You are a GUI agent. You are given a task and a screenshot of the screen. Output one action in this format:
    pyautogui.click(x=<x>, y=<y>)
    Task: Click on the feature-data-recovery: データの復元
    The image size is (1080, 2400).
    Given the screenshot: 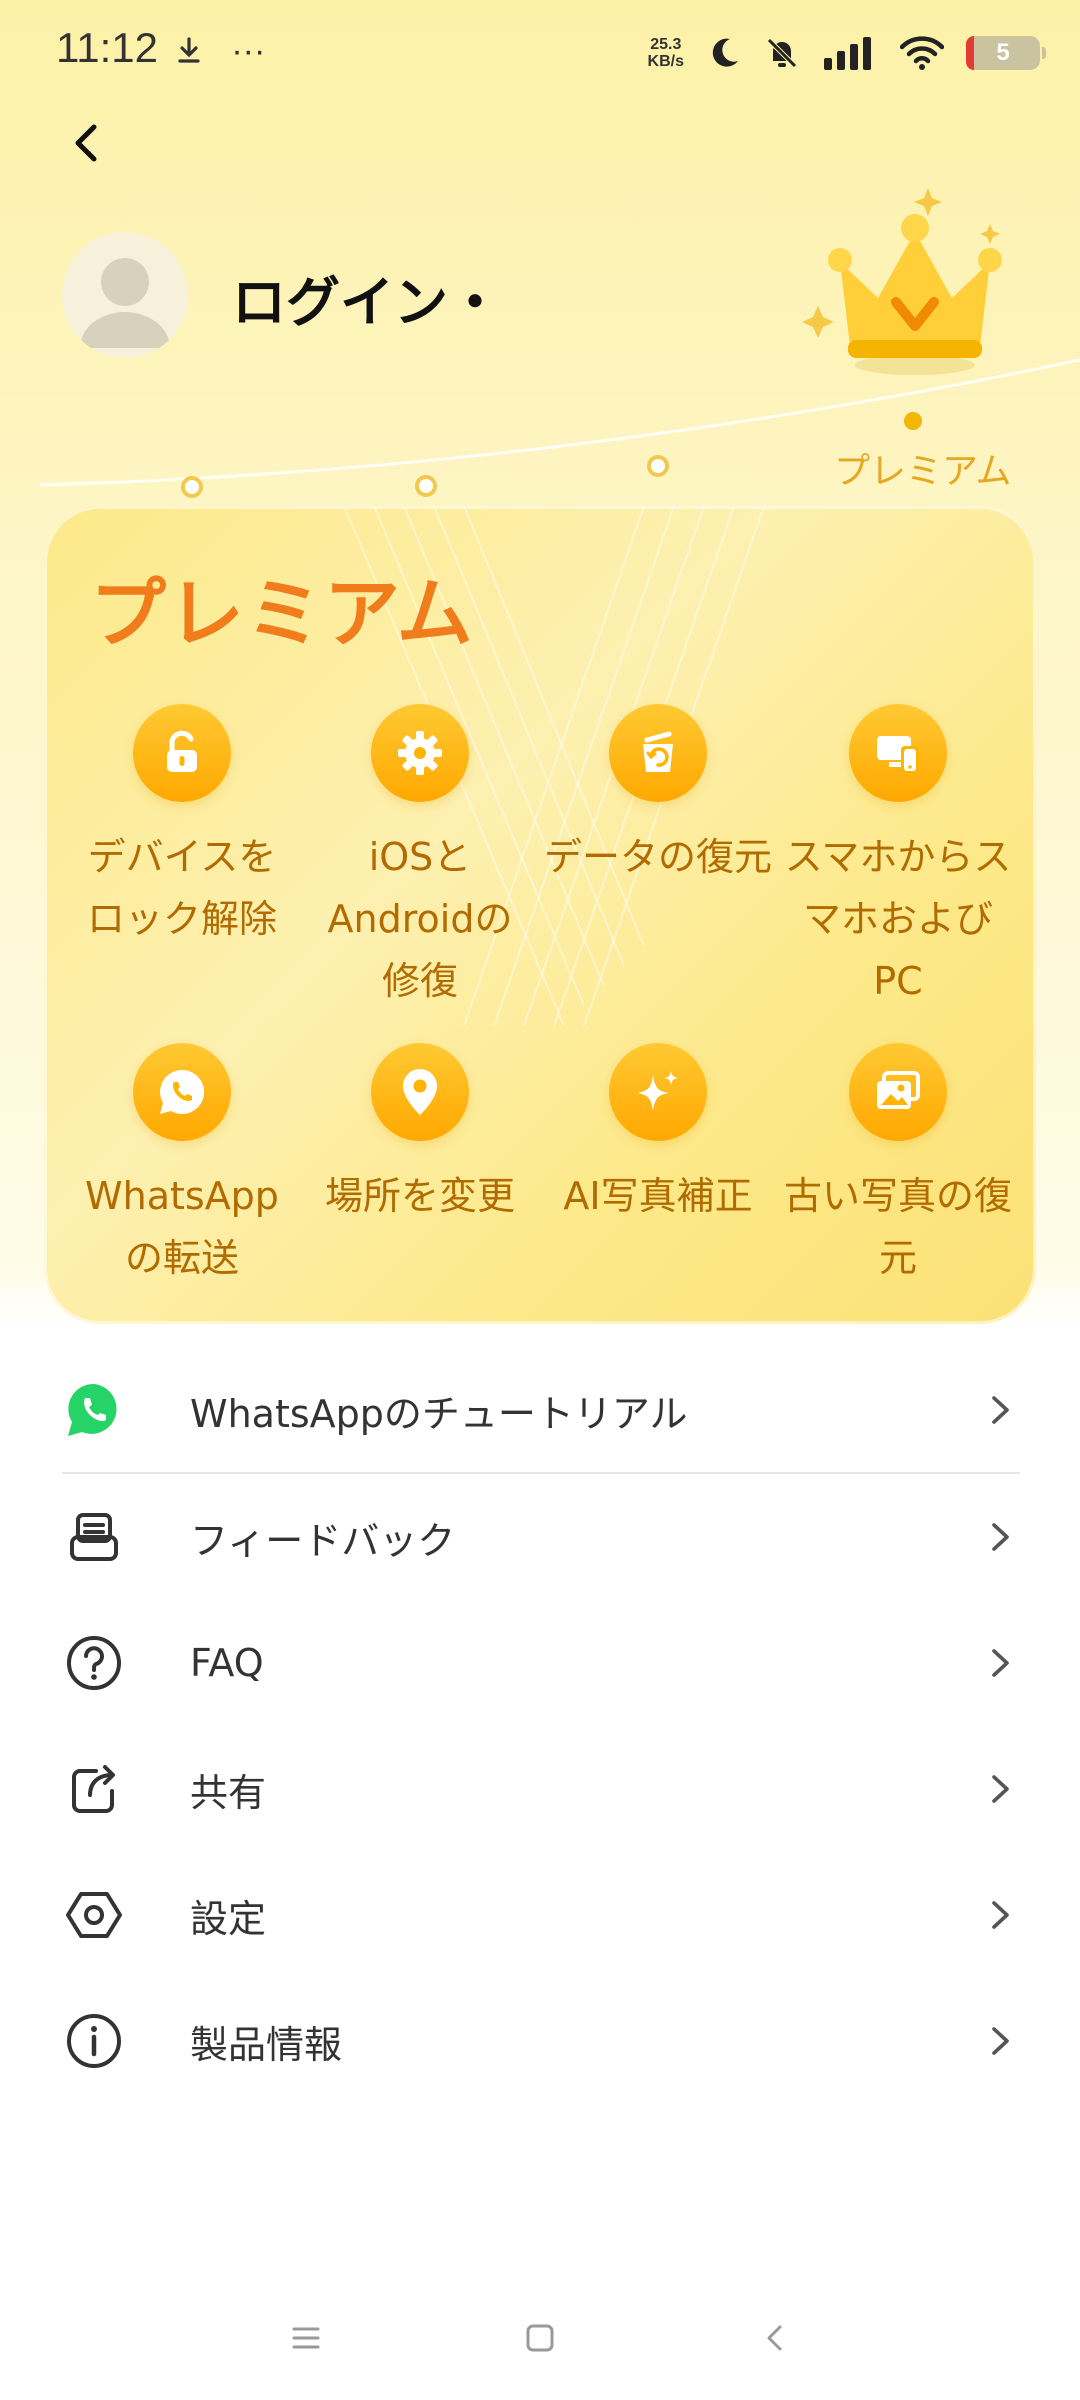 What is the action you would take?
    pyautogui.click(x=658, y=796)
    